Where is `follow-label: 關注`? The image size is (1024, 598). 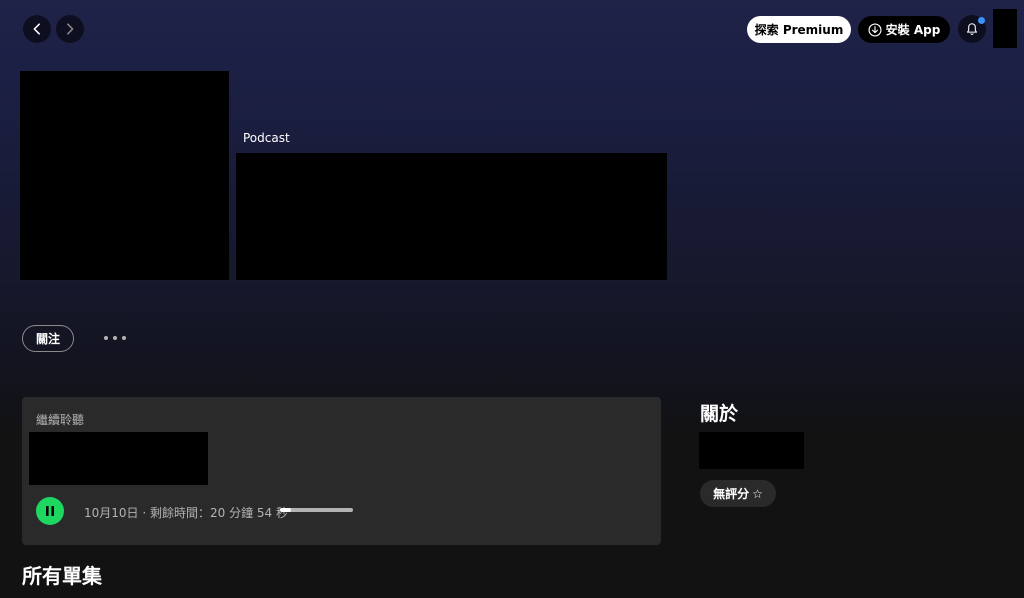 follow-label: 關注 is located at coordinates (47, 339).